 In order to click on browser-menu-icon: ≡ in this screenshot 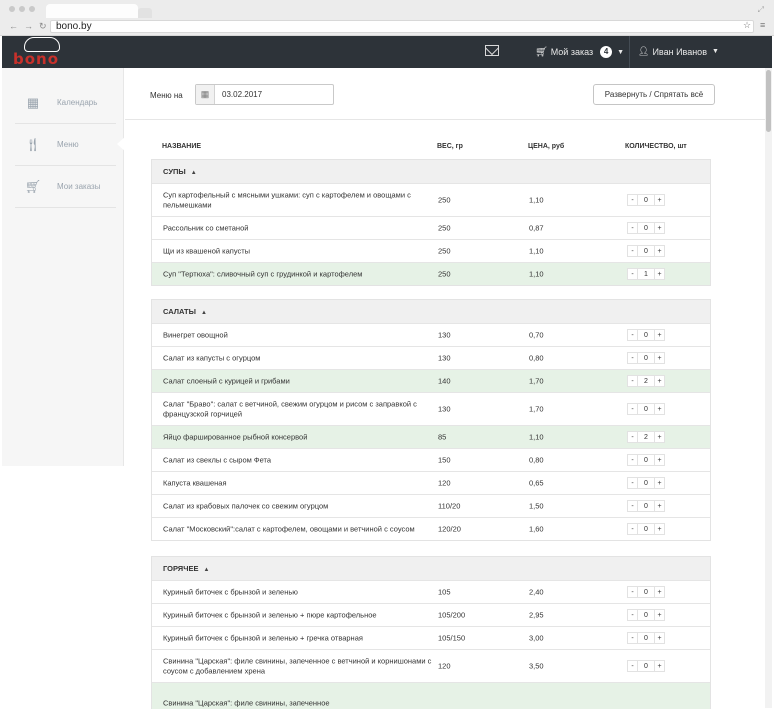, I will do `click(762, 25)`.